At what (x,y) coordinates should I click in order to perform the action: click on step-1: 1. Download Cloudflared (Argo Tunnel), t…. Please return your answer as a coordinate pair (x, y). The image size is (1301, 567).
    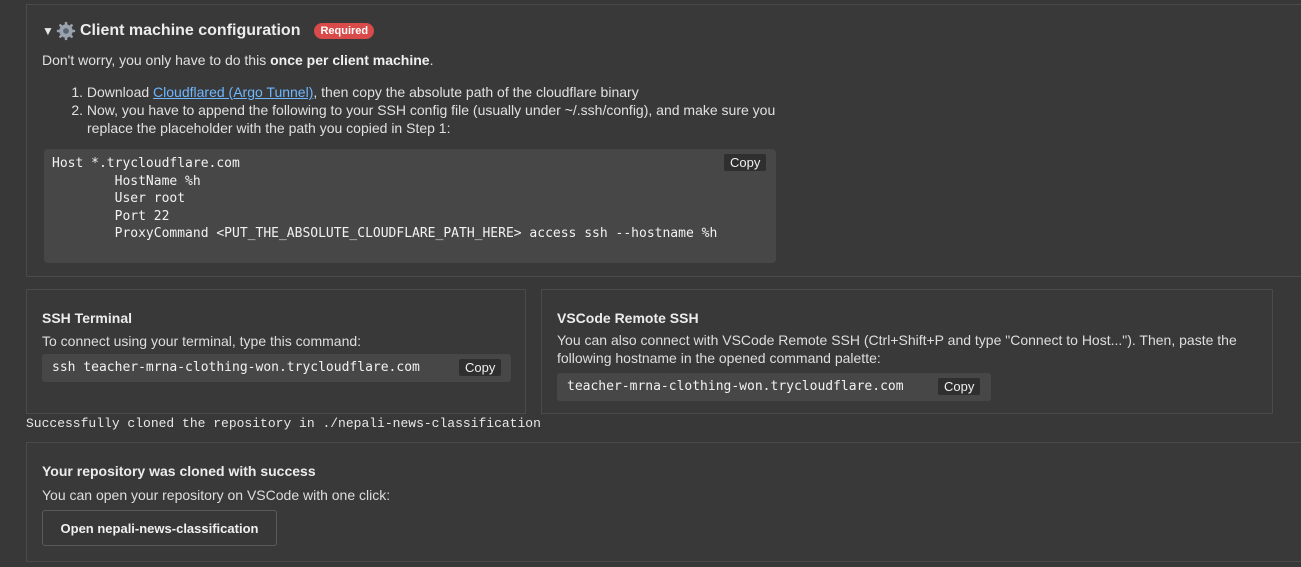
    Looking at the image, I should click on (421, 92).